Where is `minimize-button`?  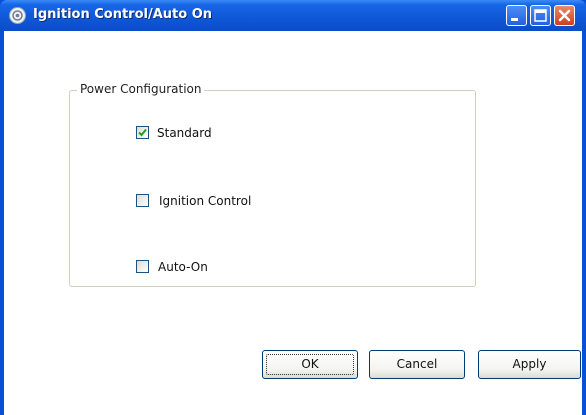
minimize-button is located at coordinates (516, 15).